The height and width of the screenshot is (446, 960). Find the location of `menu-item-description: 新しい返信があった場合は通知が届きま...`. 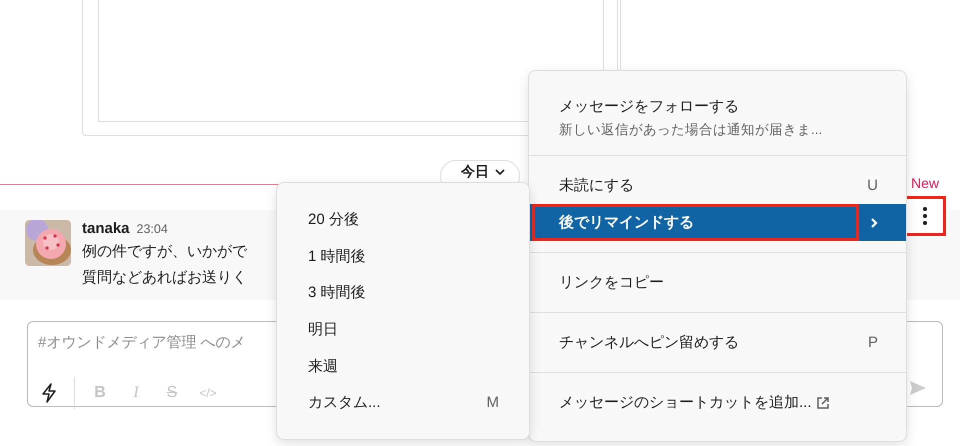

menu-item-description: 新しい返信があった場合は通知が届きま... is located at coordinates (690, 130).